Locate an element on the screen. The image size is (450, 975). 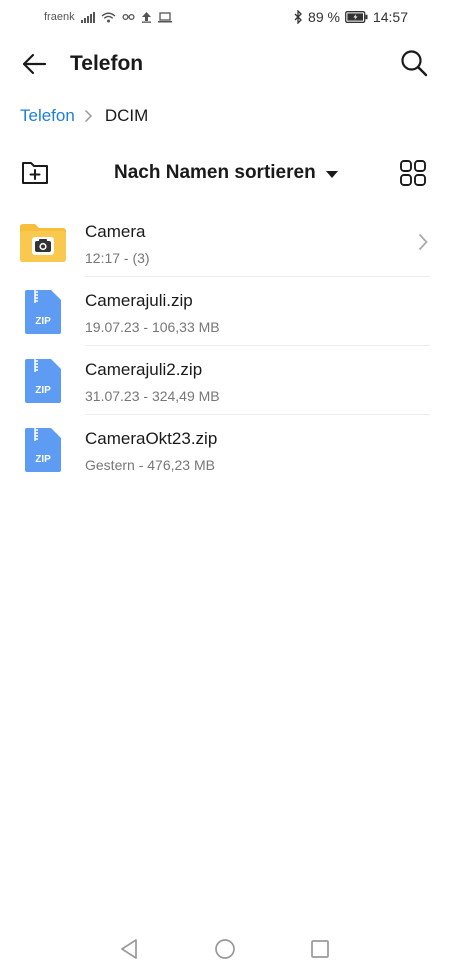
battery-icon is located at coordinates (356, 17).